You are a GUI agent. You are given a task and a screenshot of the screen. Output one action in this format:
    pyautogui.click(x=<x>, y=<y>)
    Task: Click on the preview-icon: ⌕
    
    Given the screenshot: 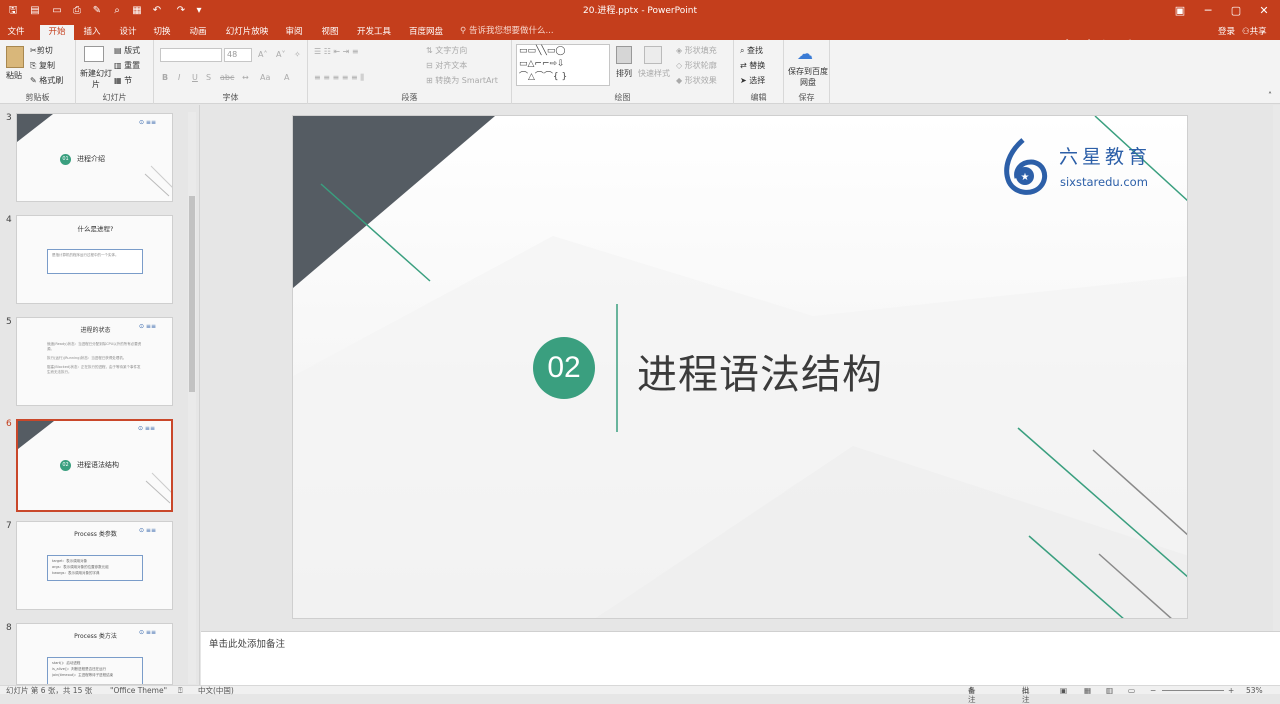 What is the action you would take?
    pyautogui.click(x=117, y=11)
    